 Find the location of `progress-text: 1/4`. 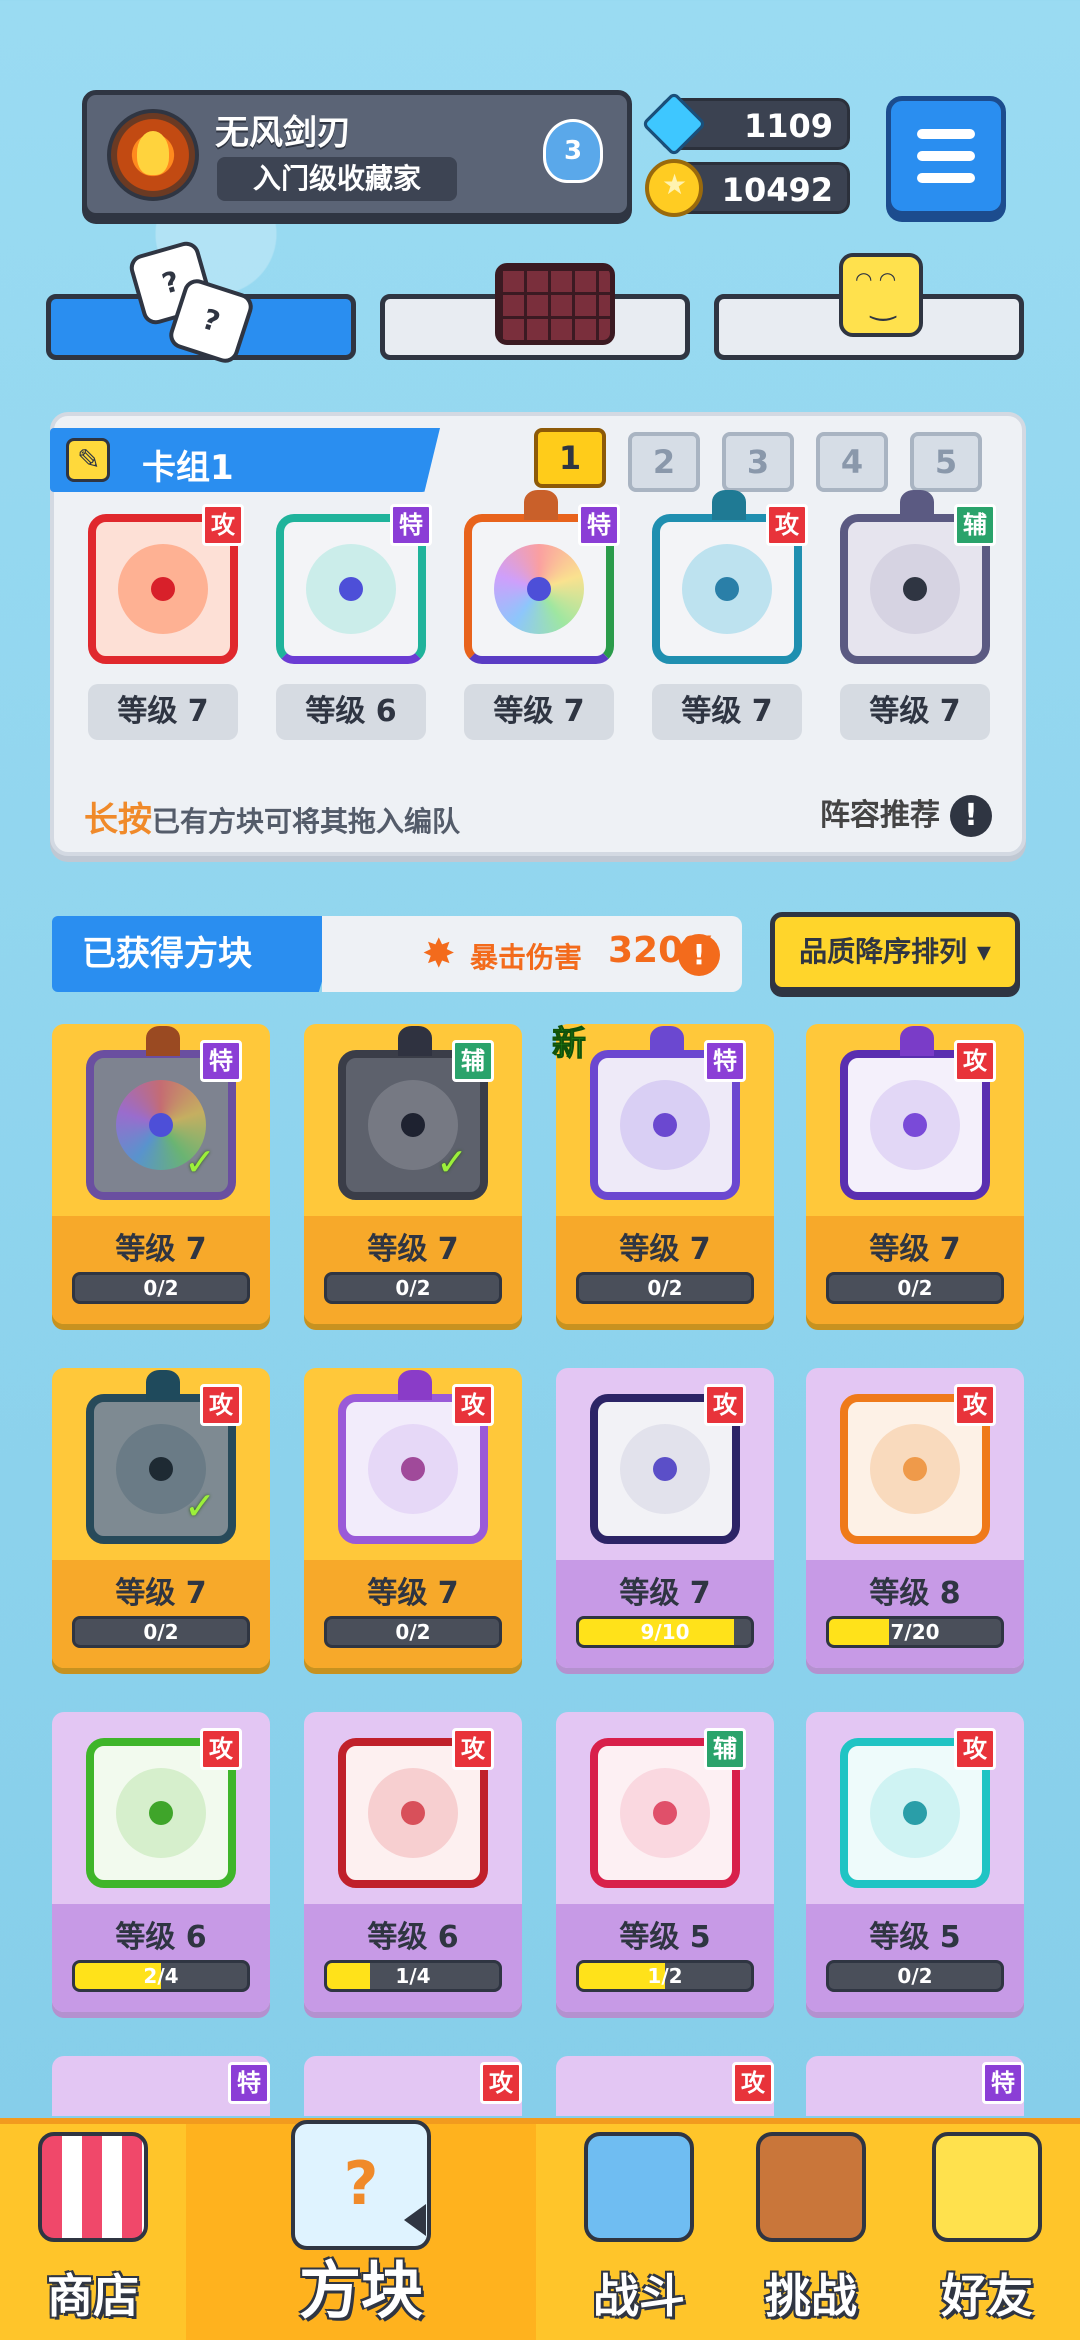

progress-text: 1/4 is located at coordinates (413, 1976).